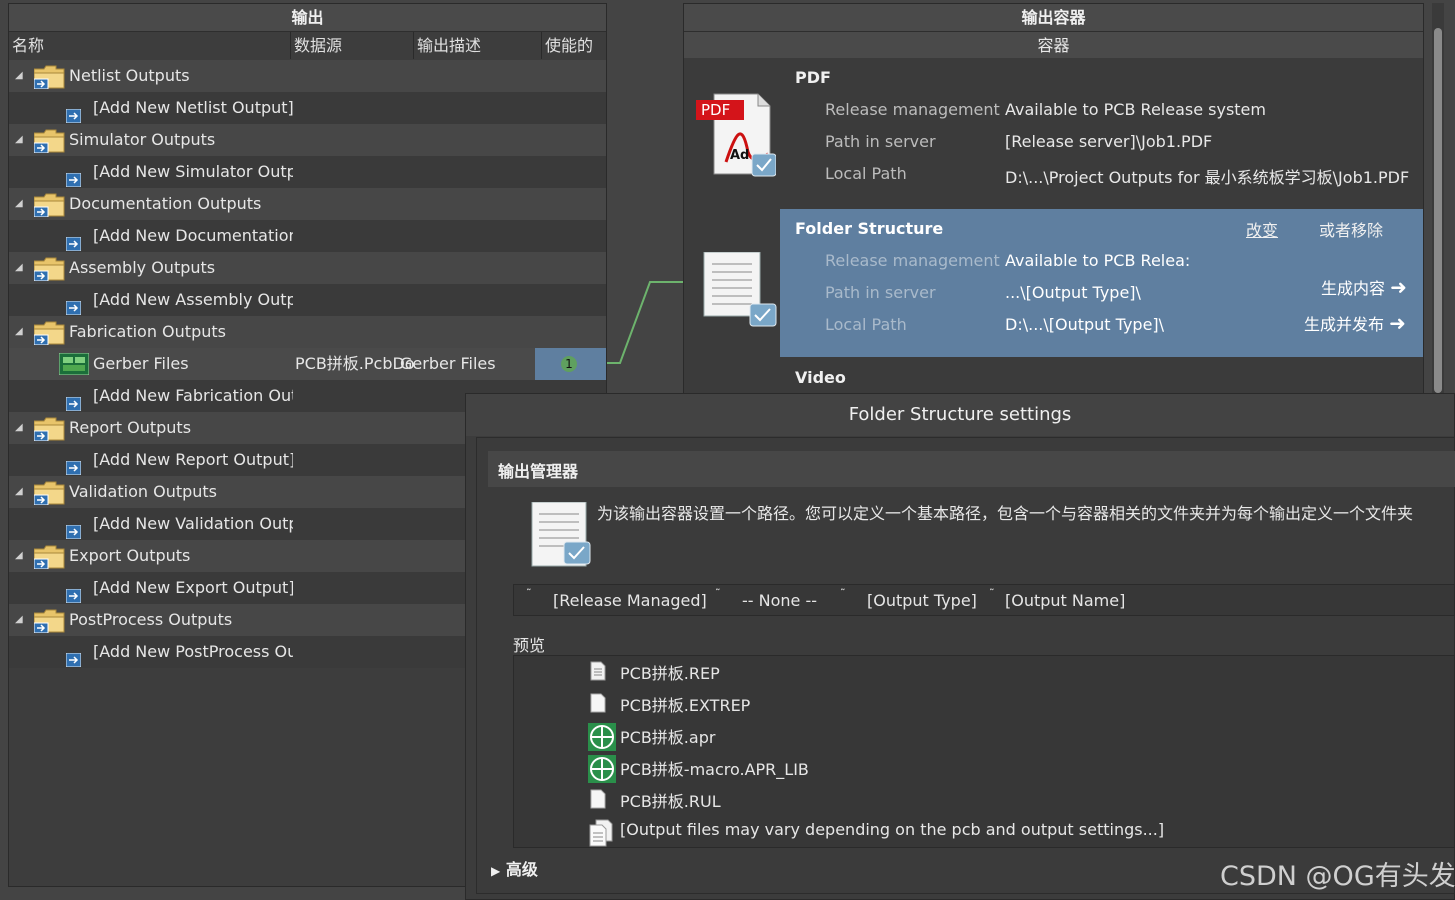 This screenshot has height=900, width=1455. Describe the element at coordinates (668, 737) in the screenshot. I see `preview-file-name: PCB拼板.apr` at that location.